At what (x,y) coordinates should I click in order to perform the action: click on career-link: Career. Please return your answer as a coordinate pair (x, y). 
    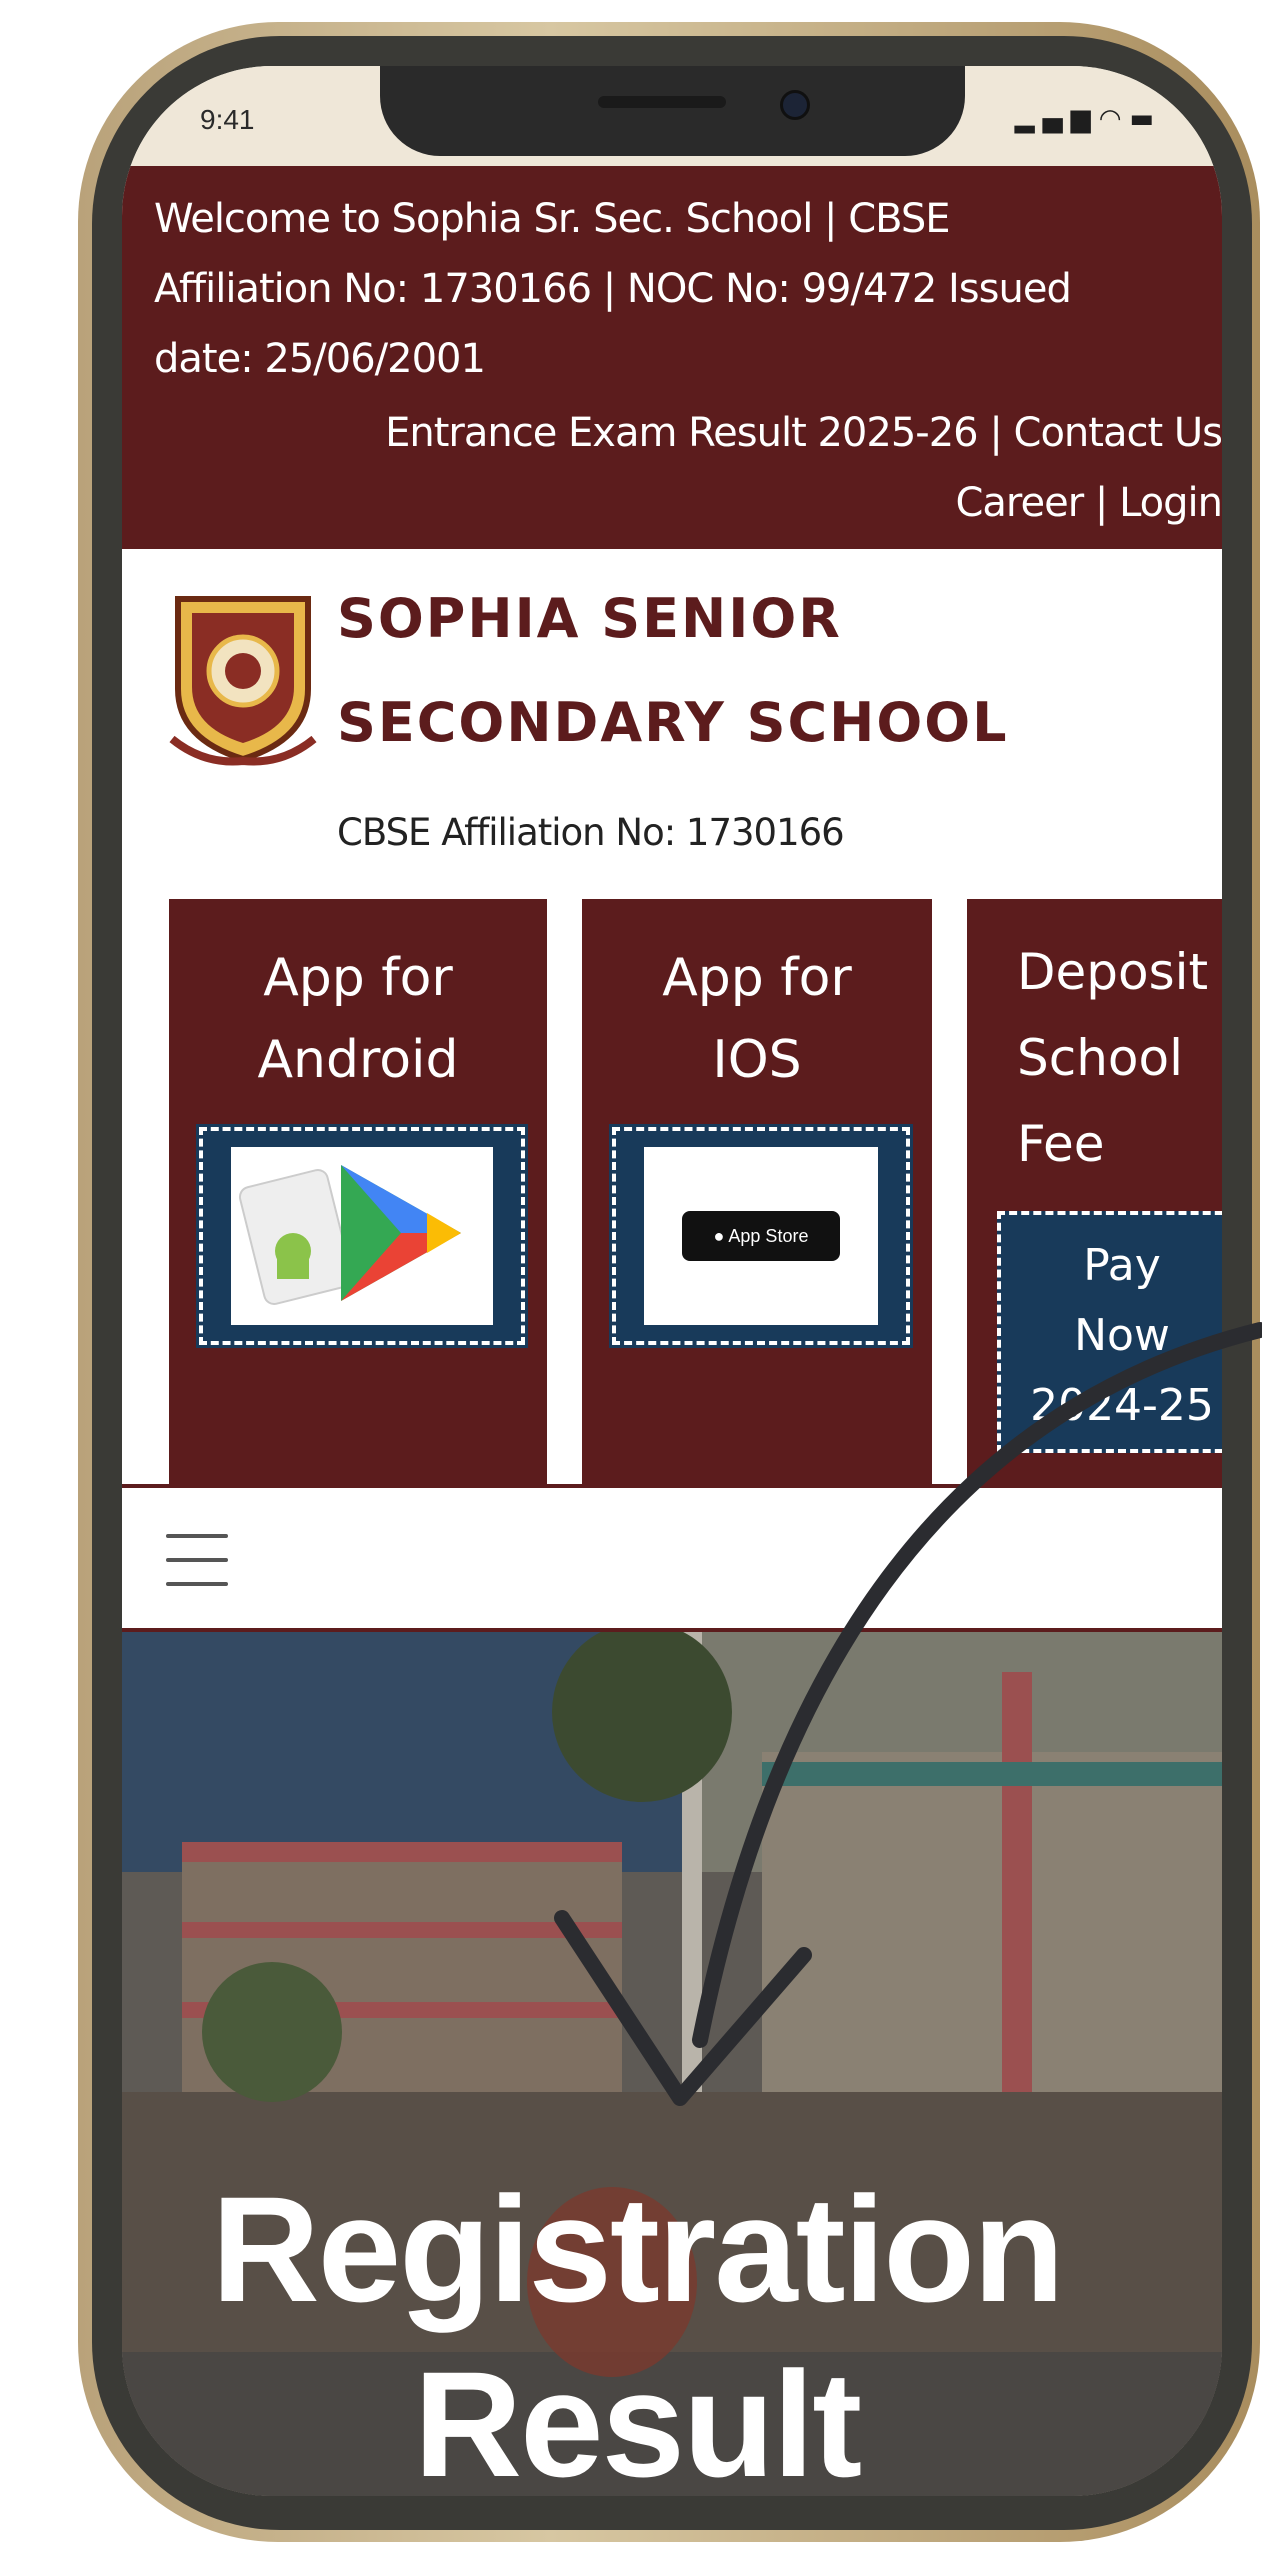
    Looking at the image, I should click on (1019, 503).